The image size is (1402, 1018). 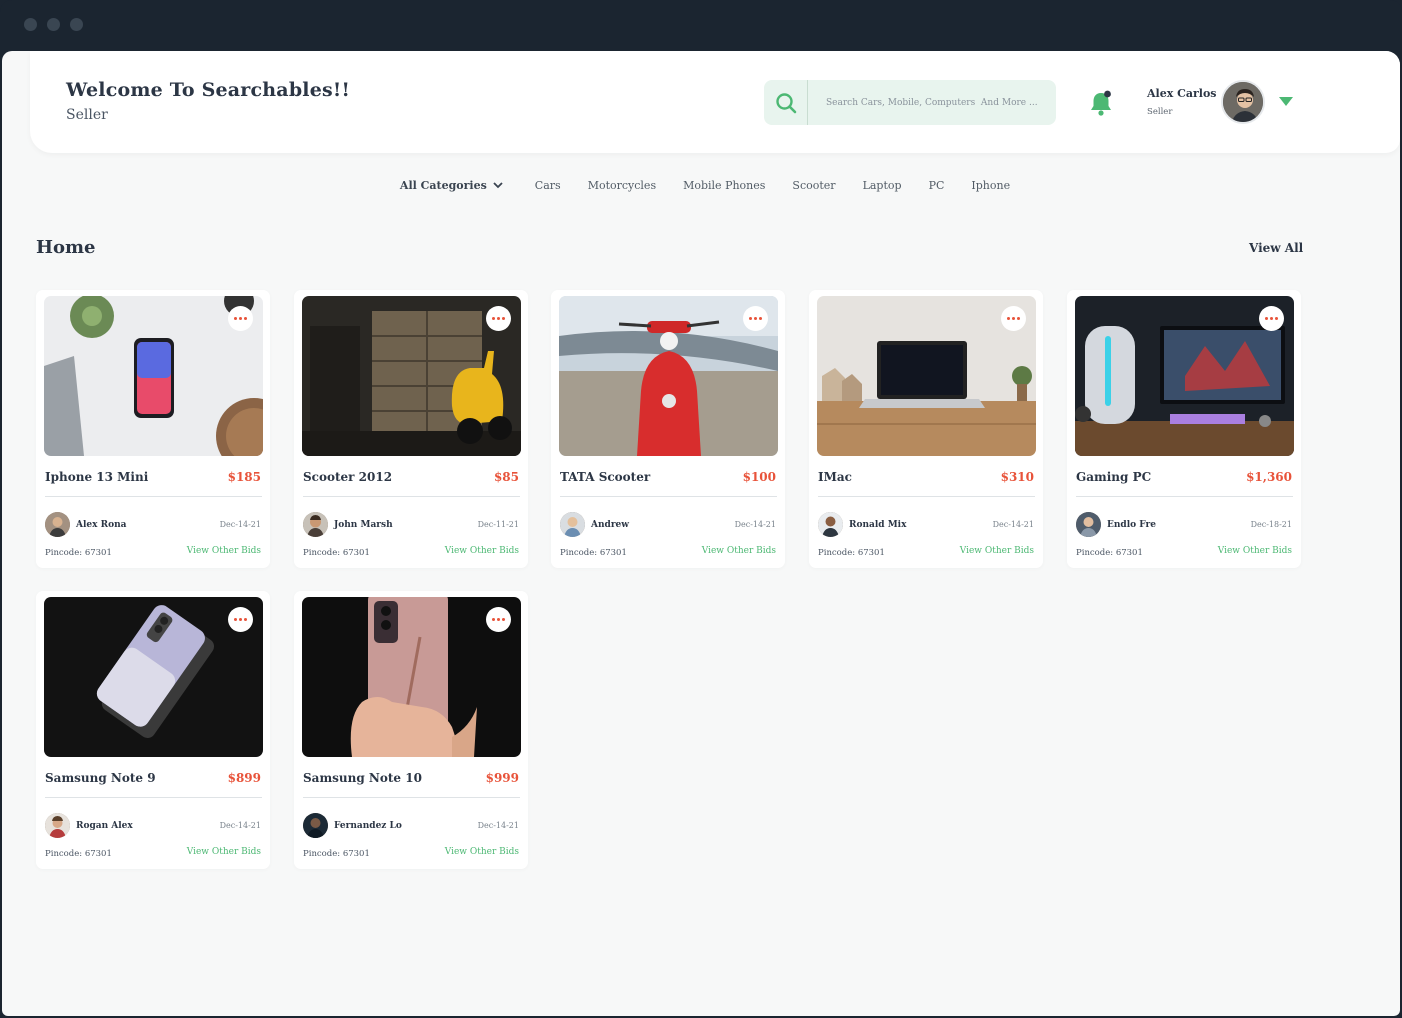 What do you see at coordinates (813, 185) in the screenshot?
I see `category-scooter: Scooter` at bounding box center [813, 185].